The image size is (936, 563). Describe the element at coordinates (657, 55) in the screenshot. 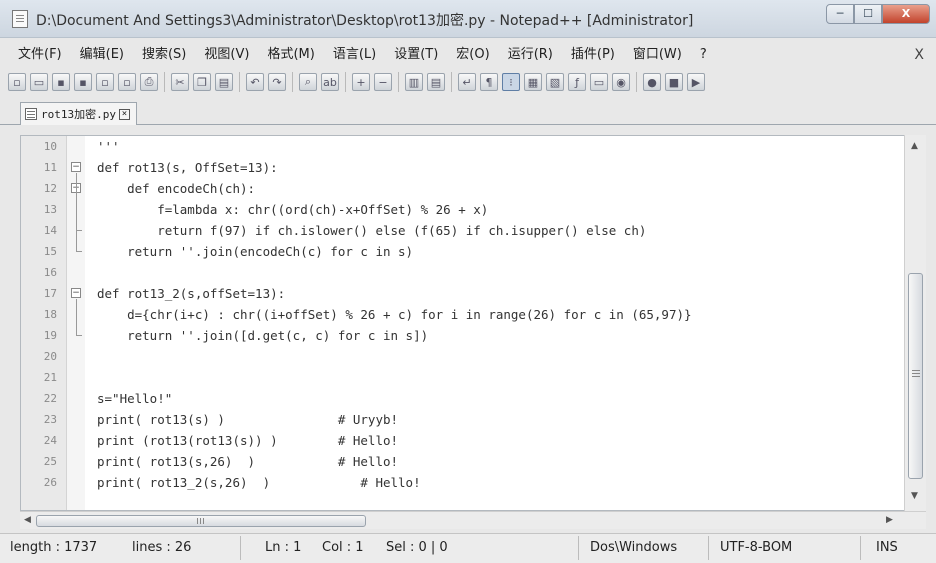

I see `menu-window: 窗口(W)` at that location.